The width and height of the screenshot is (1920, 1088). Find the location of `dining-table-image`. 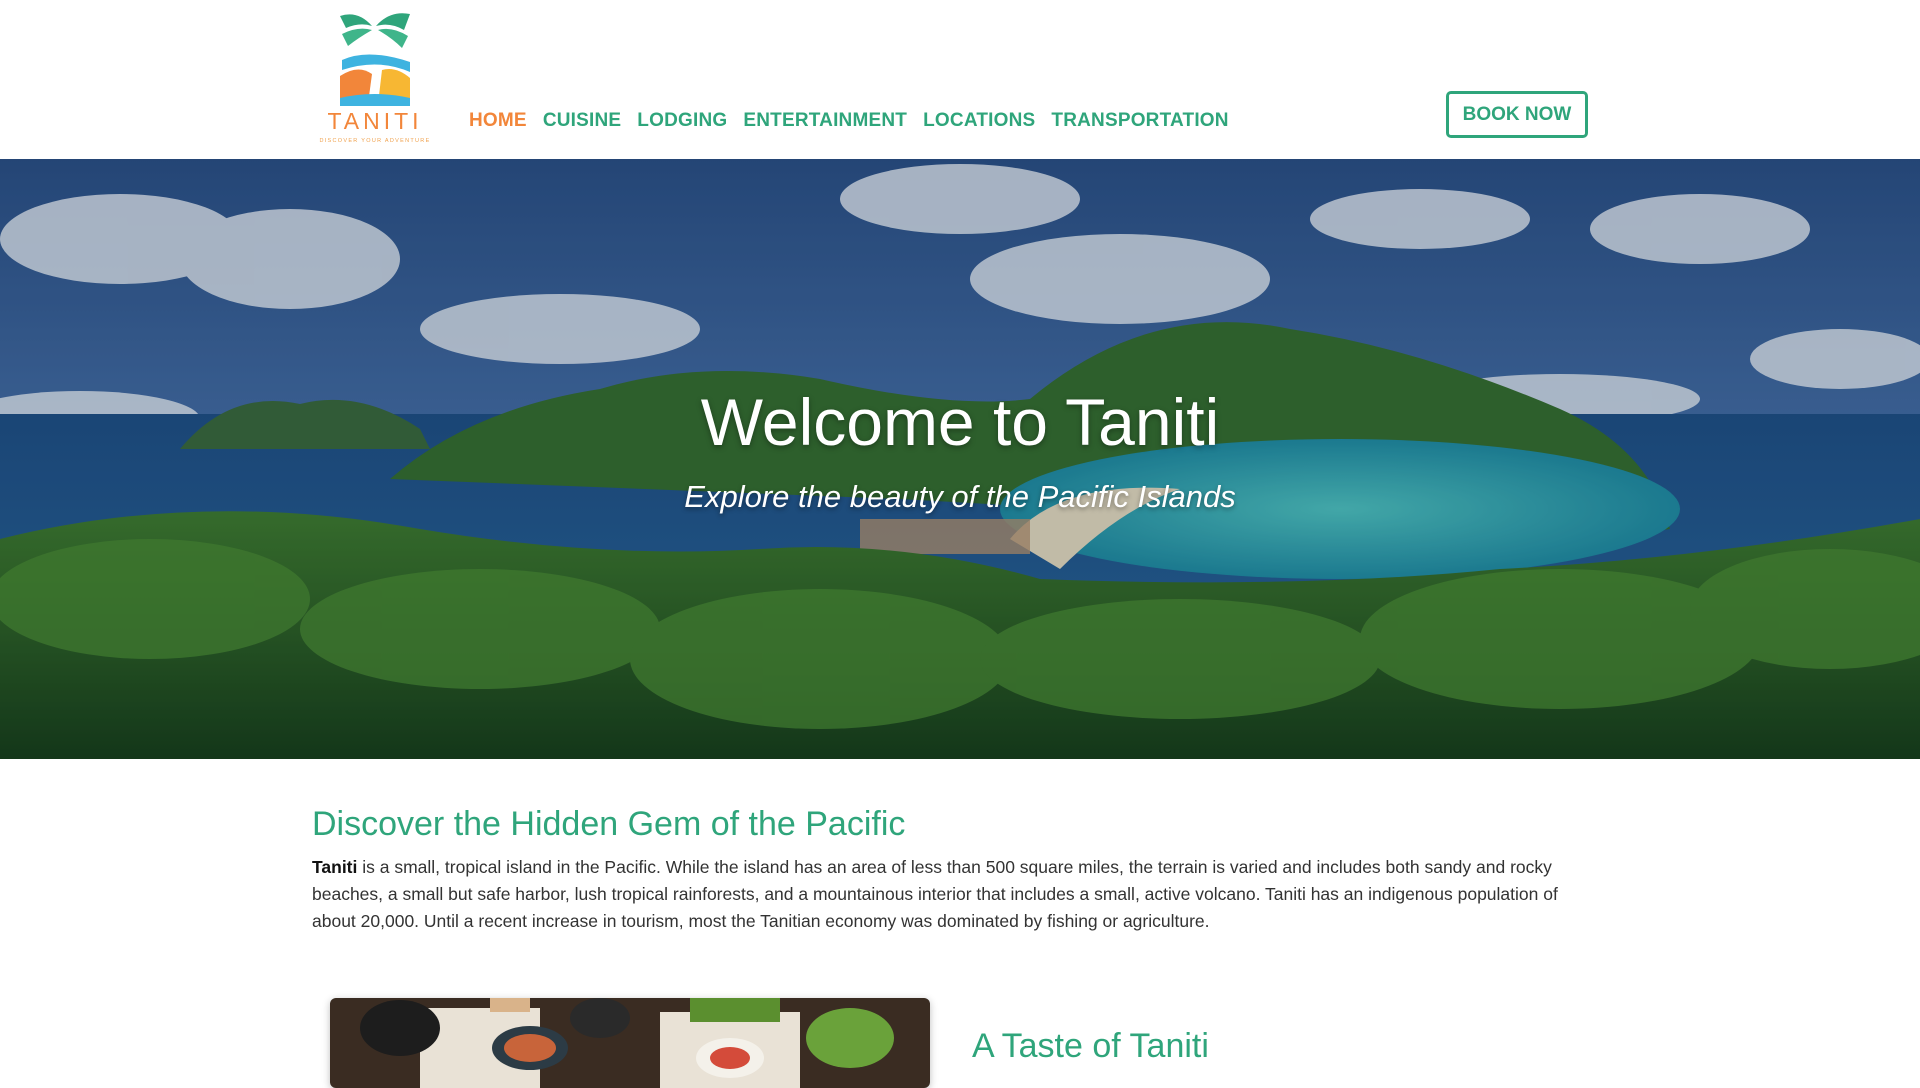

dining-table-image is located at coordinates (630, 1043).